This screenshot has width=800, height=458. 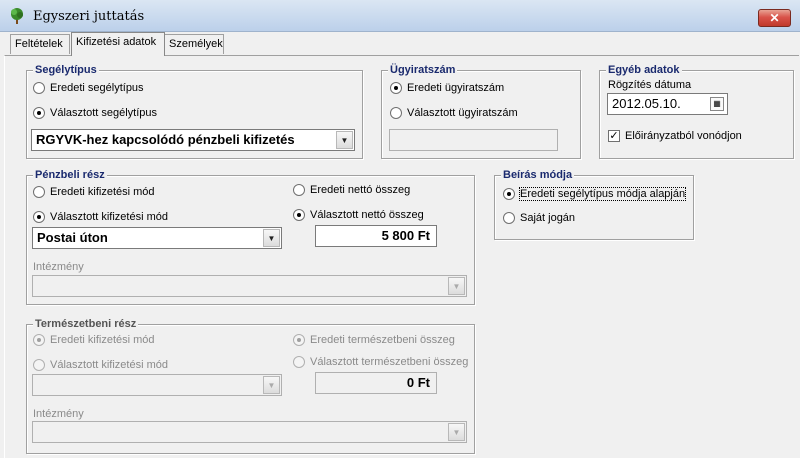 I want to click on radio-in-kind-selected-mode: Választott kifizetési mód, so click(x=100, y=365).